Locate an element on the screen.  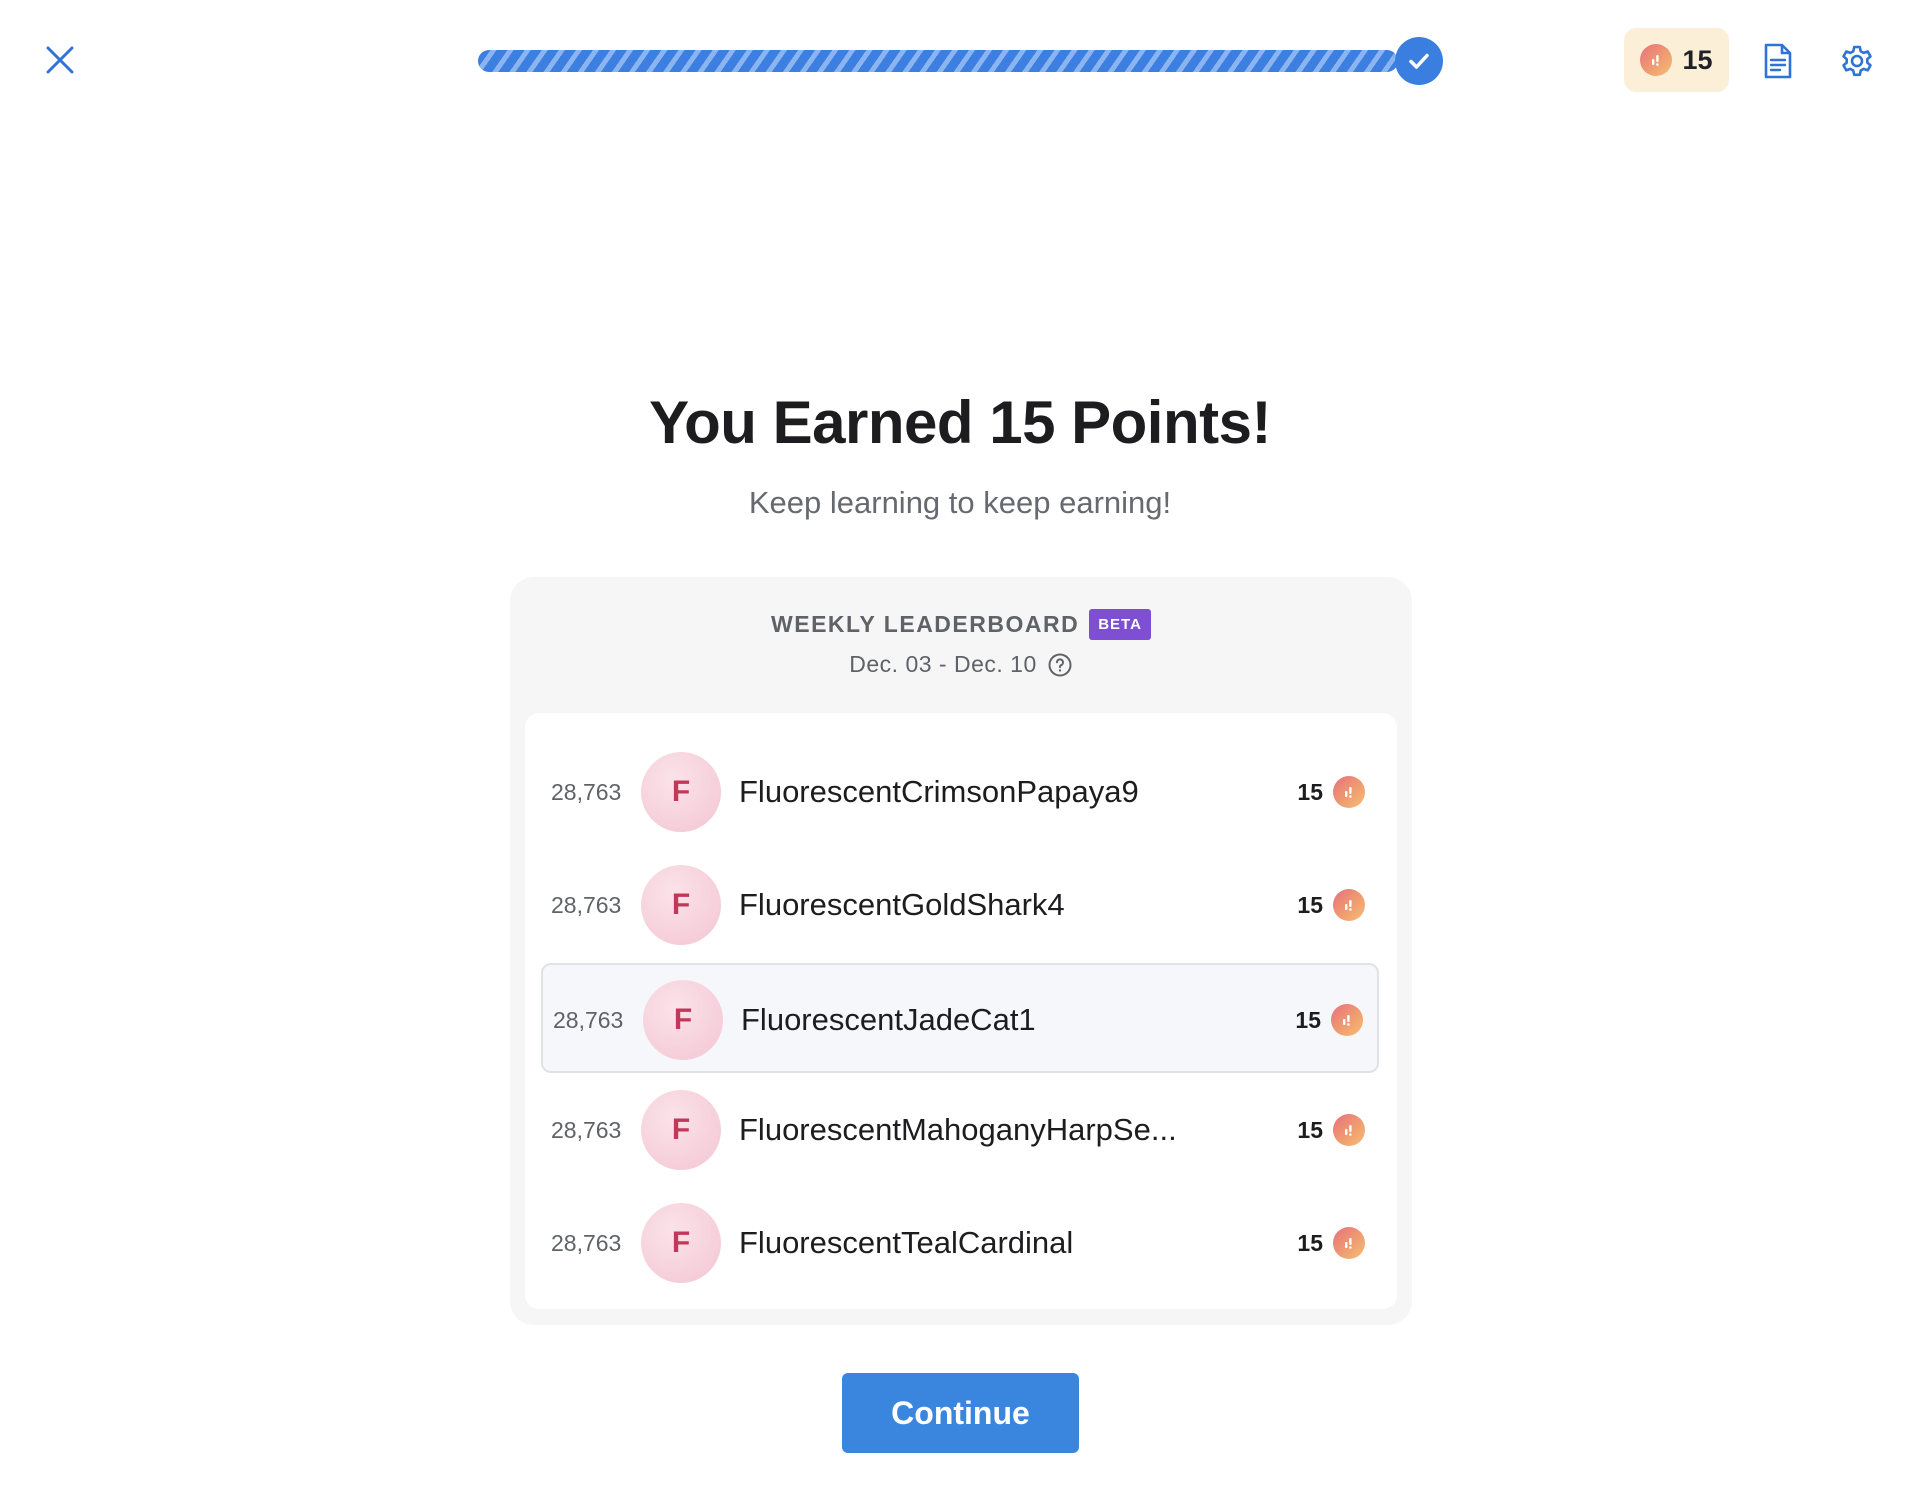
leaderboard-row: 28,763 F FluorescentGoldShark4 15 is located at coordinates (960, 905).